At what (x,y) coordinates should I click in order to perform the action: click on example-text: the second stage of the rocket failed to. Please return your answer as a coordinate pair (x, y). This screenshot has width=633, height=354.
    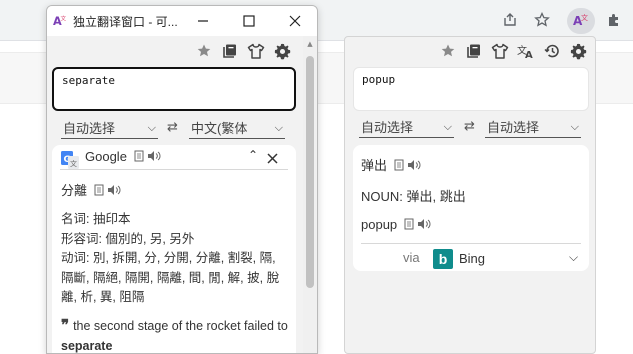
    Looking at the image, I should click on (180, 326).